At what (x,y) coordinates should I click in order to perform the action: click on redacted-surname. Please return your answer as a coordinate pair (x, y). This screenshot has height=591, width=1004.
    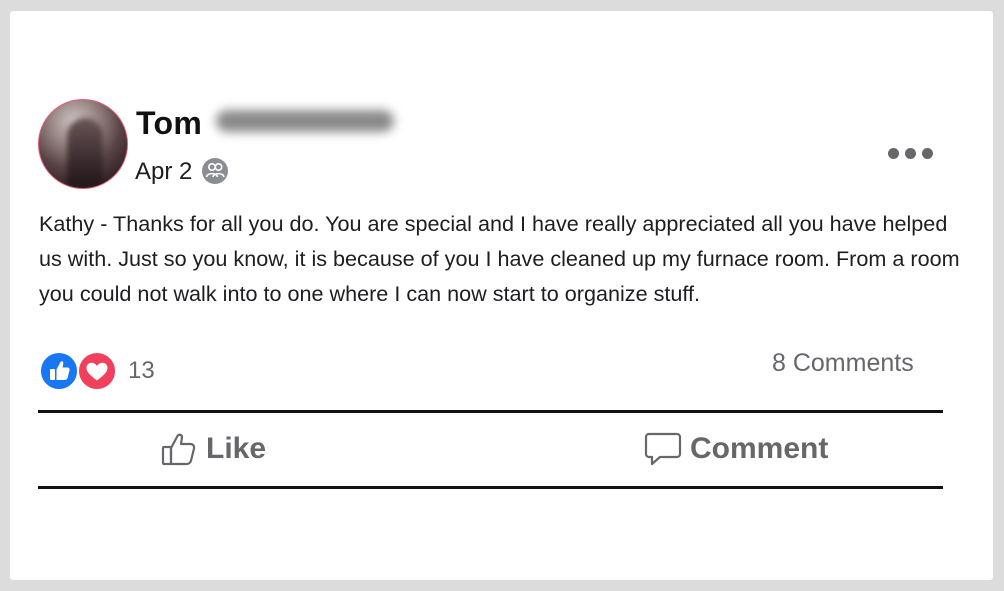
    Looking at the image, I should click on (305, 121).